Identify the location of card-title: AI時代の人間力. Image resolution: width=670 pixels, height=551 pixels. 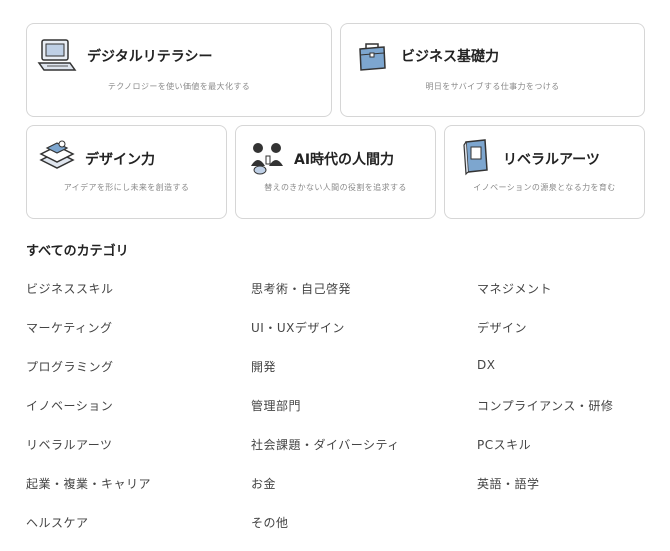
(344, 160).